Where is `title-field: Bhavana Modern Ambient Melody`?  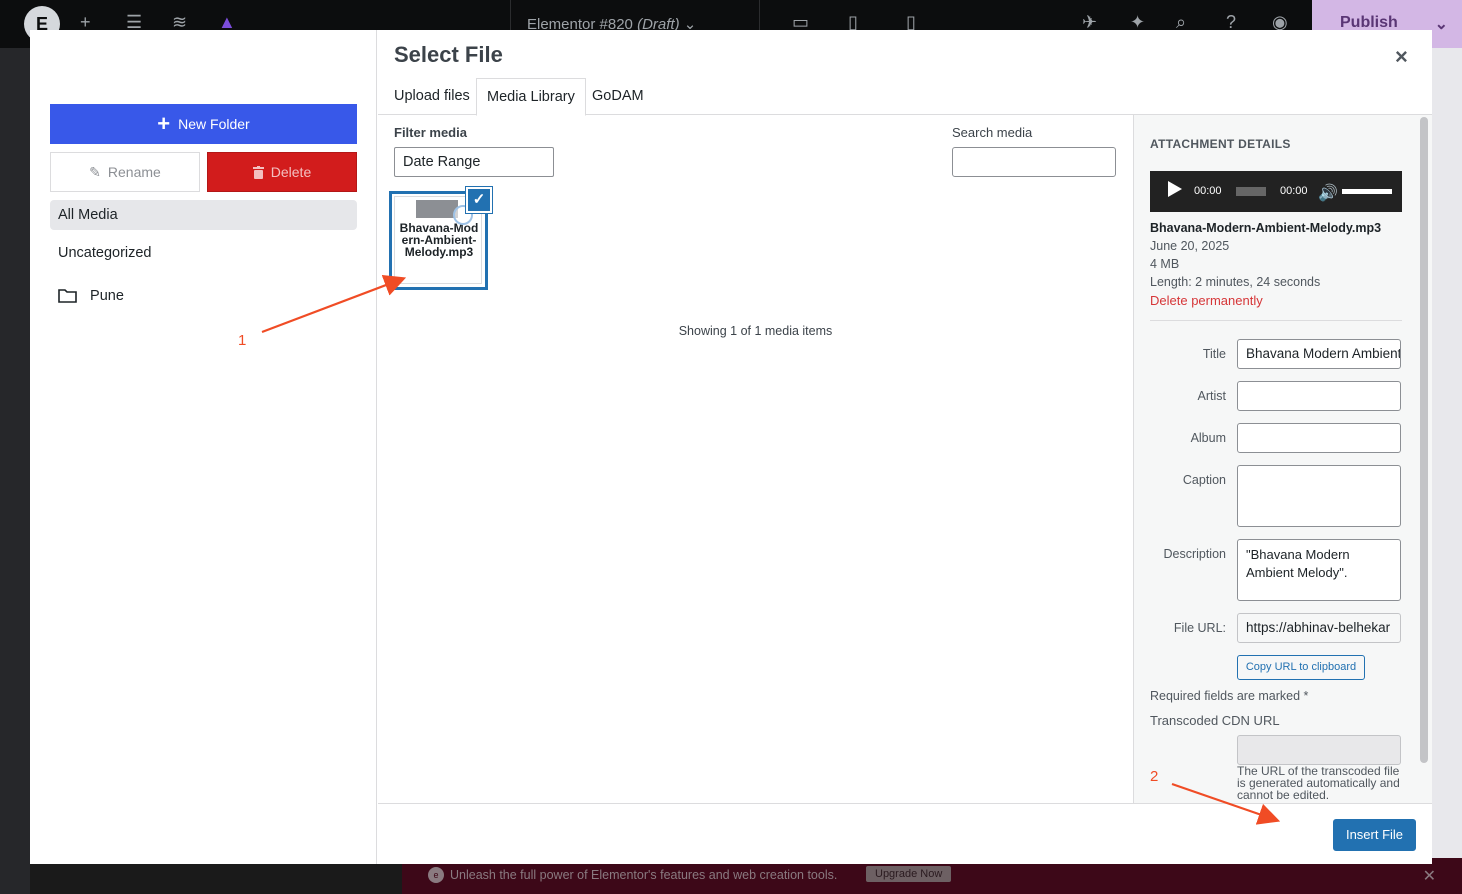
title-field: Bhavana Modern Ambient Melody is located at coordinates (1319, 354).